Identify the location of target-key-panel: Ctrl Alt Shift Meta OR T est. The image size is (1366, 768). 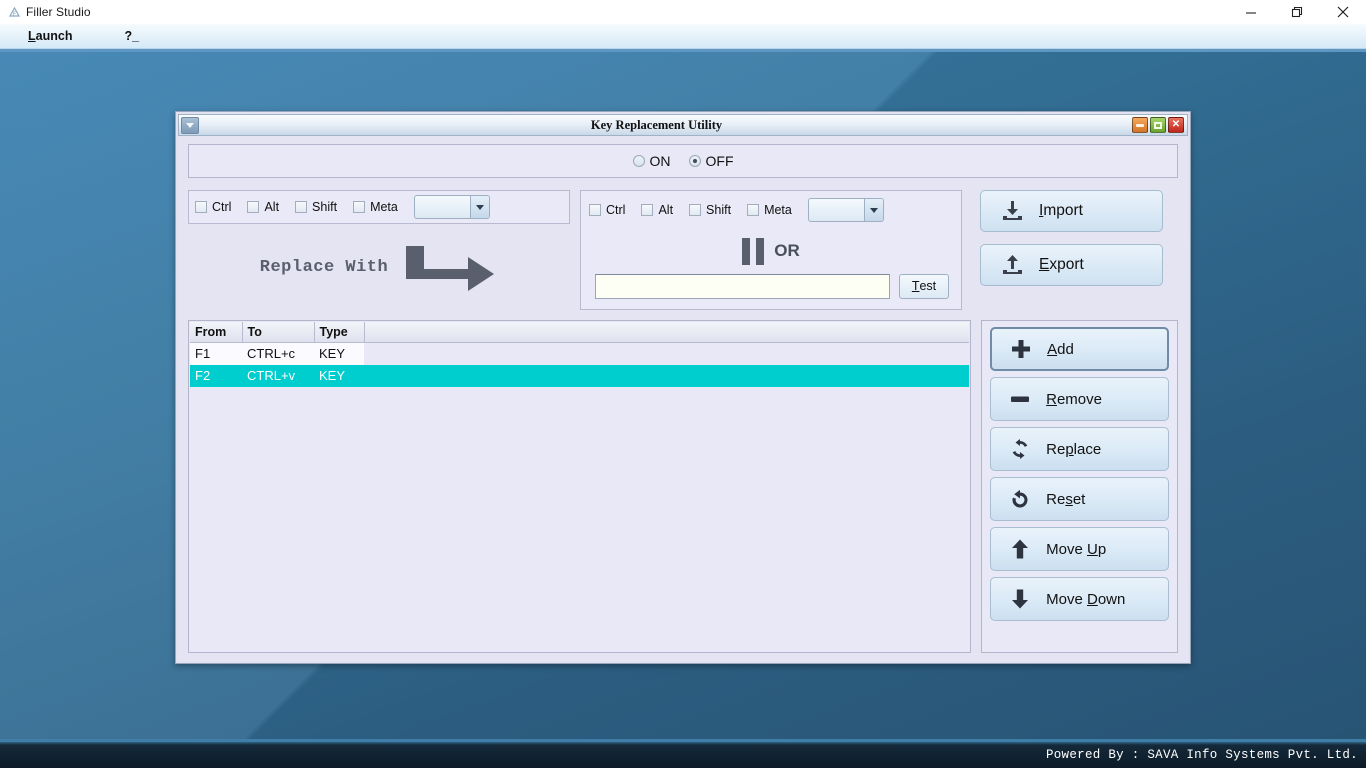
(771, 250).